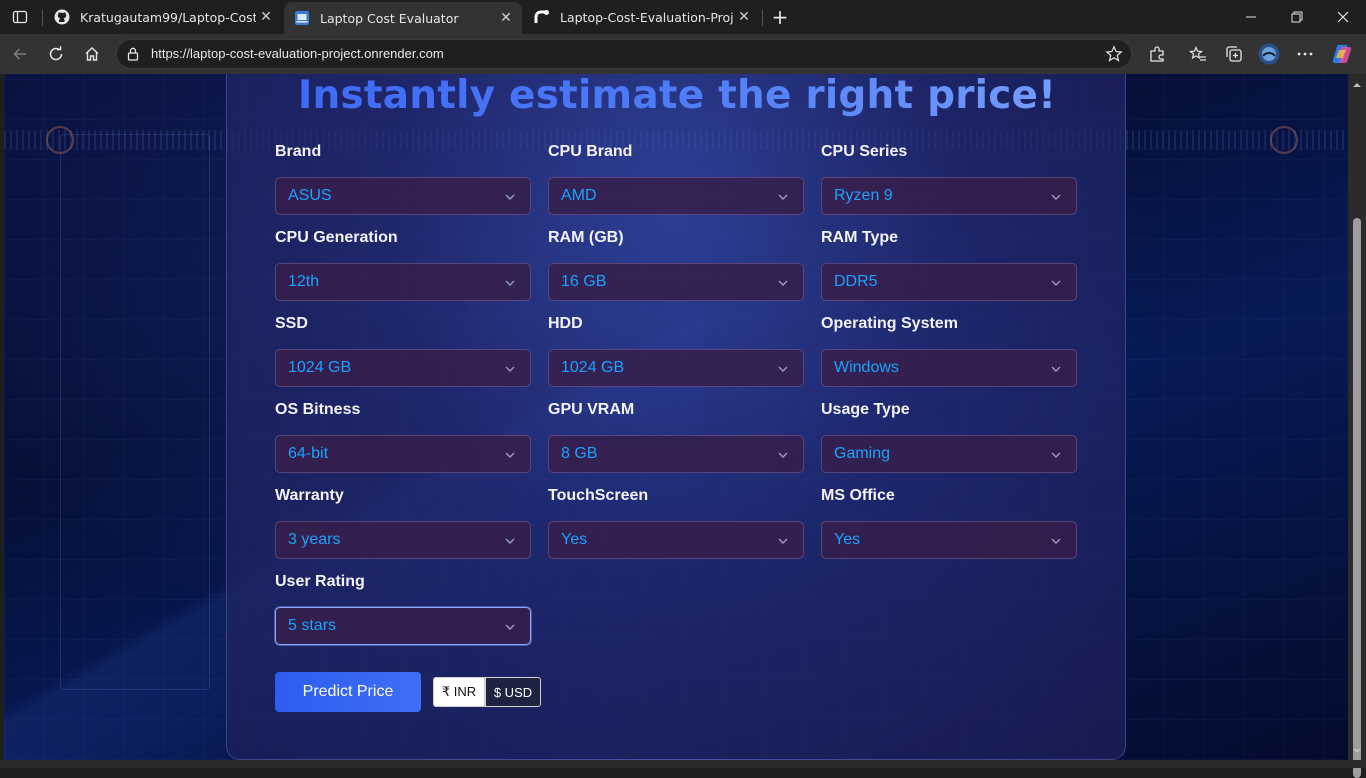 This screenshot has height=778, width=1366. I want to click on minimize-icon, so click(1251, 17).